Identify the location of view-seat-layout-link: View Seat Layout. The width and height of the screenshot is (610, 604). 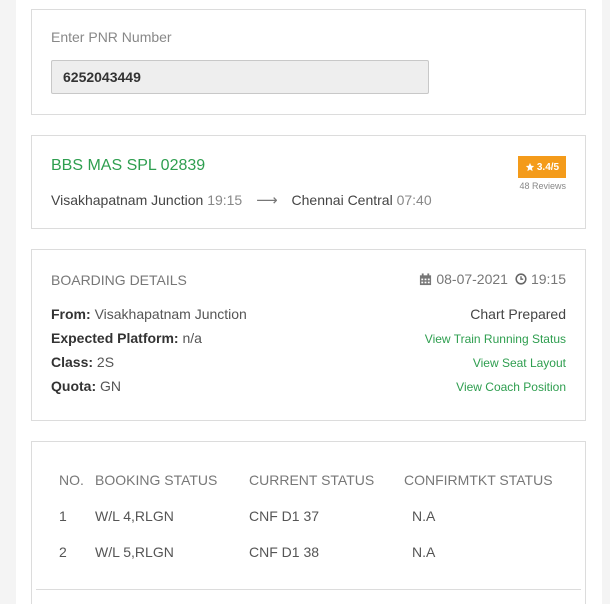
(519, 363).